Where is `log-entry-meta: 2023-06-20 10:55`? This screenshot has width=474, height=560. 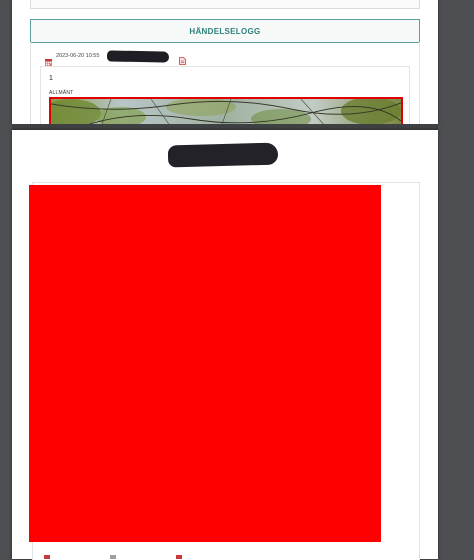 log-entry-meta: 2023-06-20 10:55 is located at coordinates (116, 57).